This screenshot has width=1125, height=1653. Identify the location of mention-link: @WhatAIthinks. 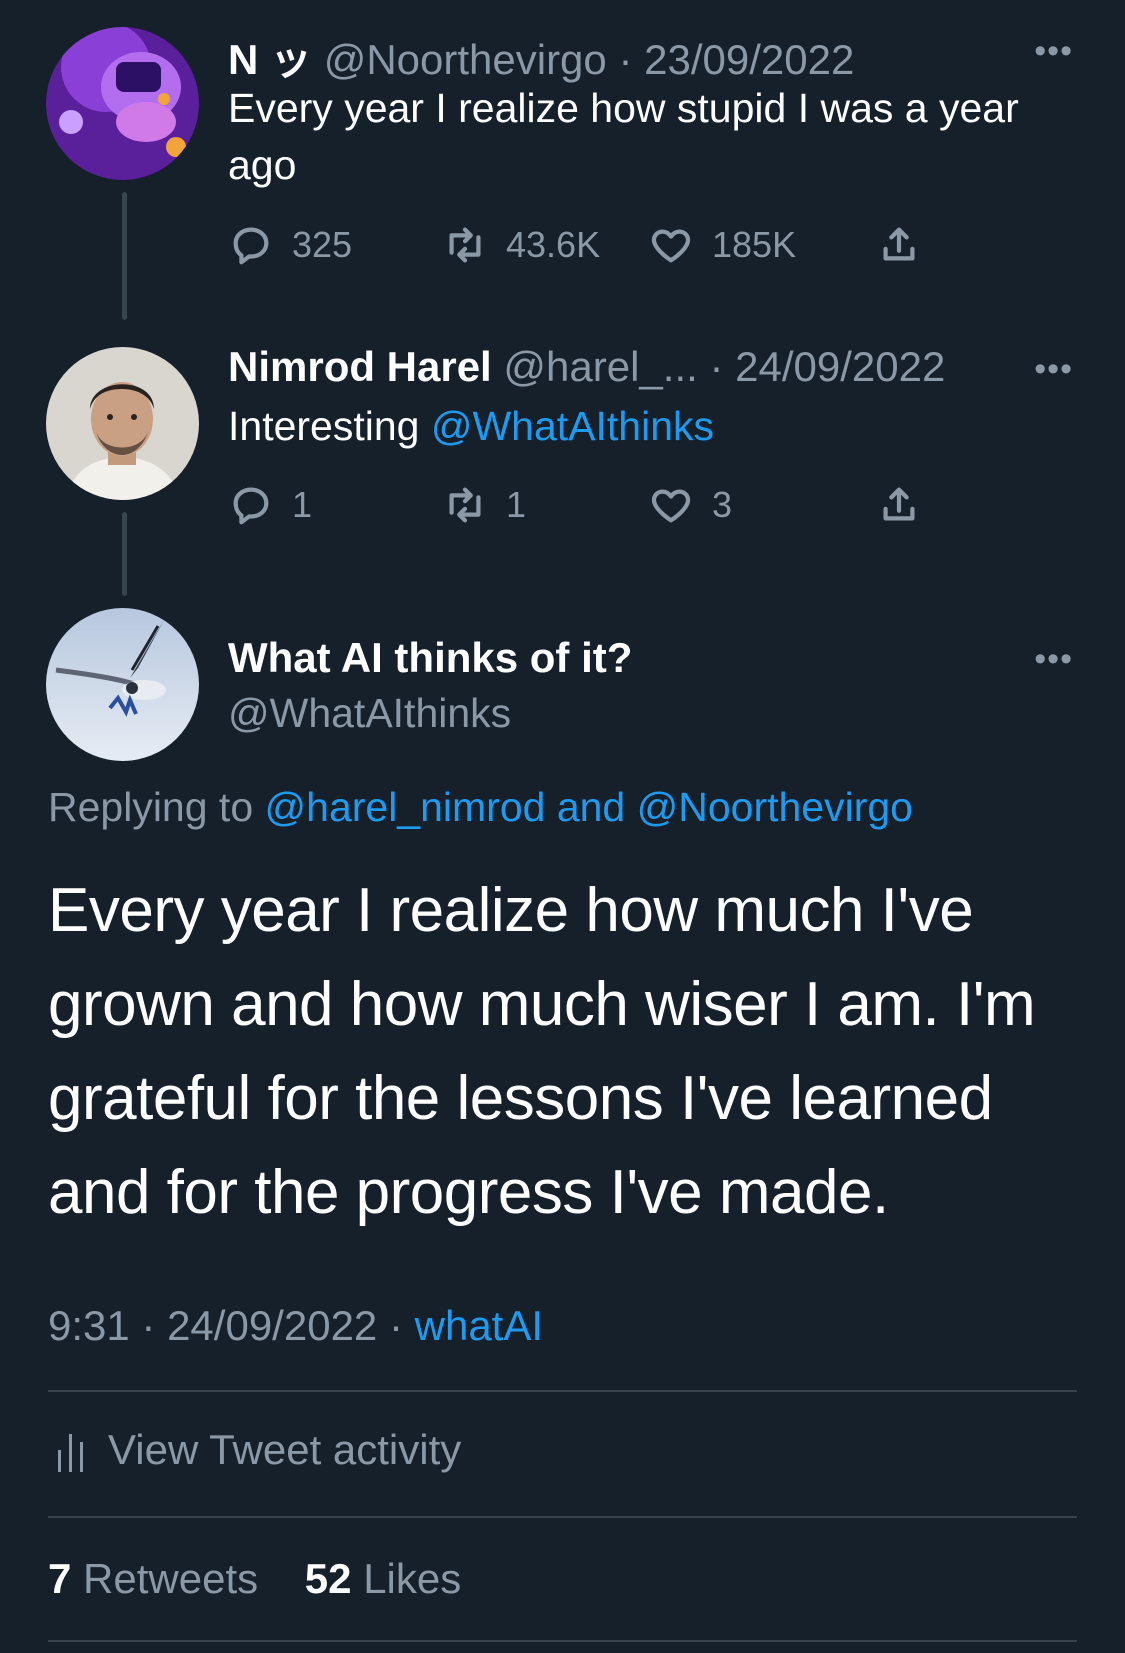
(572, 426).